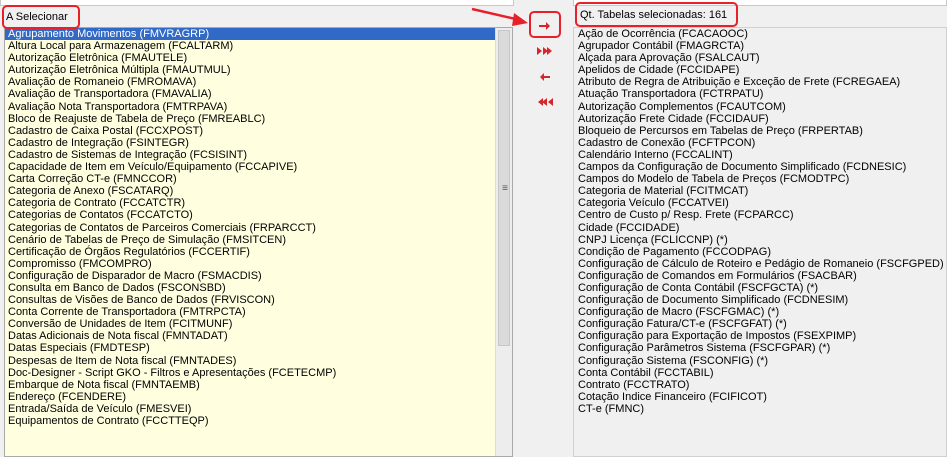 The image size is (947, 457). What do you see at coordinates (760, 228) in the screenshot?
I see `list-item: Cidade (FCCIDADE)` at bounding box center [760, 228].